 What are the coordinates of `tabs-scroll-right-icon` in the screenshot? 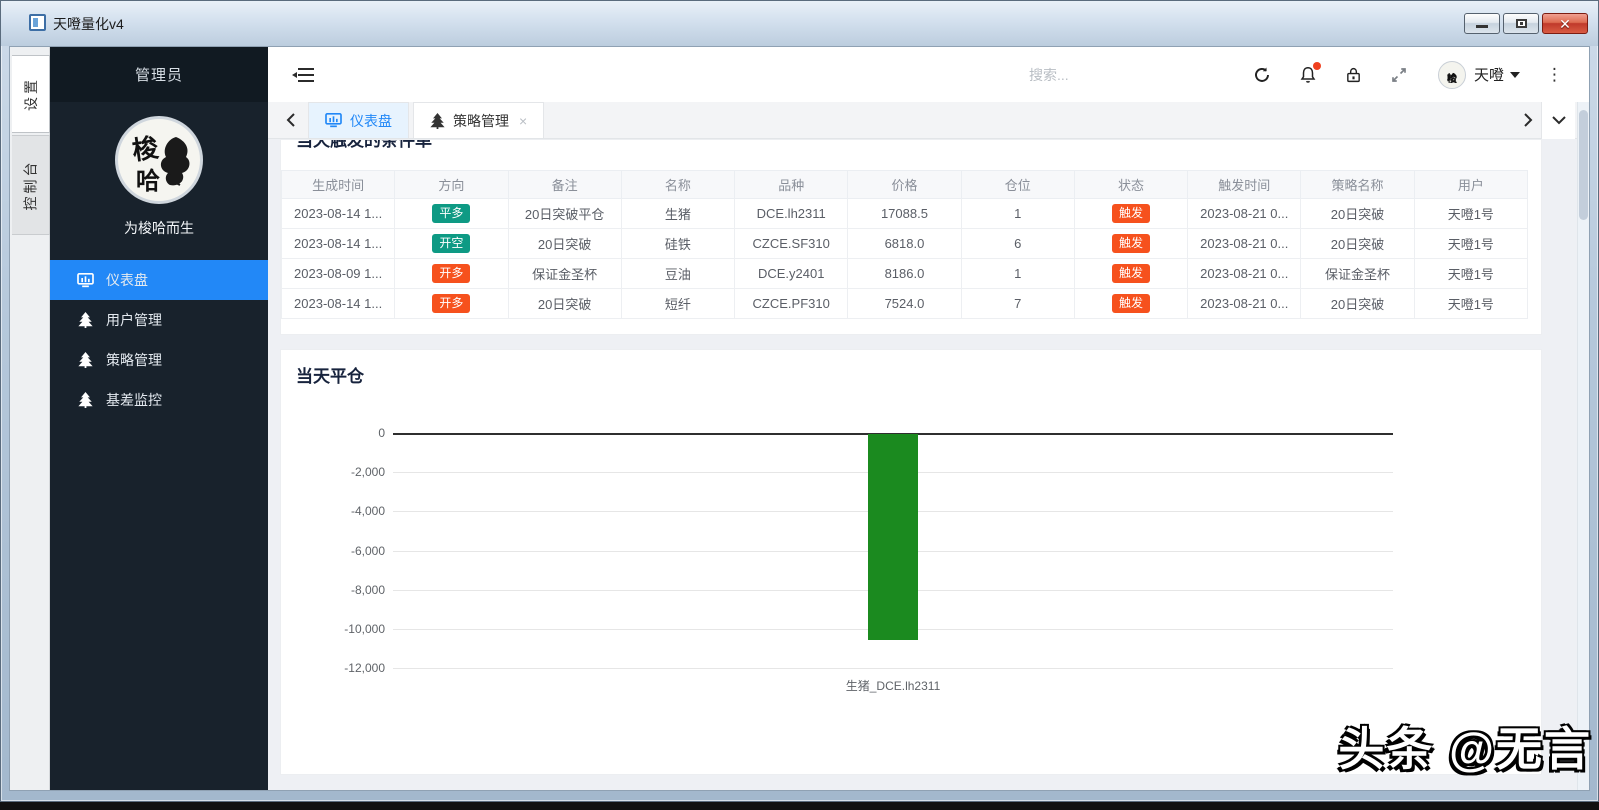 It's located at (1528, 120).